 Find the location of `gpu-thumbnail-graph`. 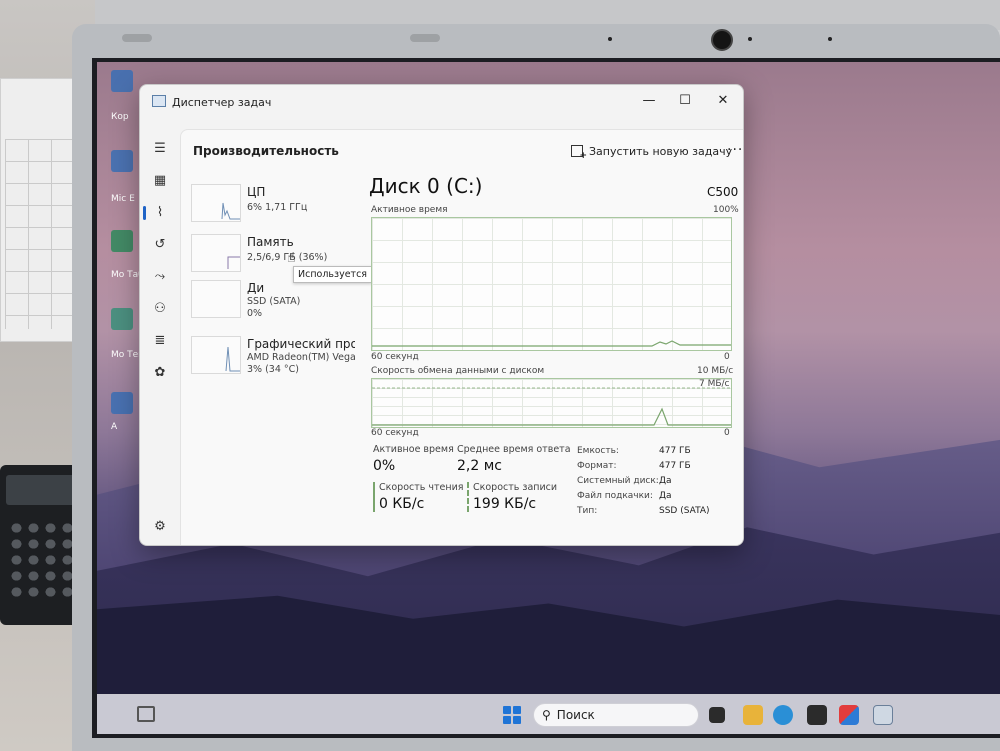

gpu-thumbnail-graph is located at coordinates (216, 355).